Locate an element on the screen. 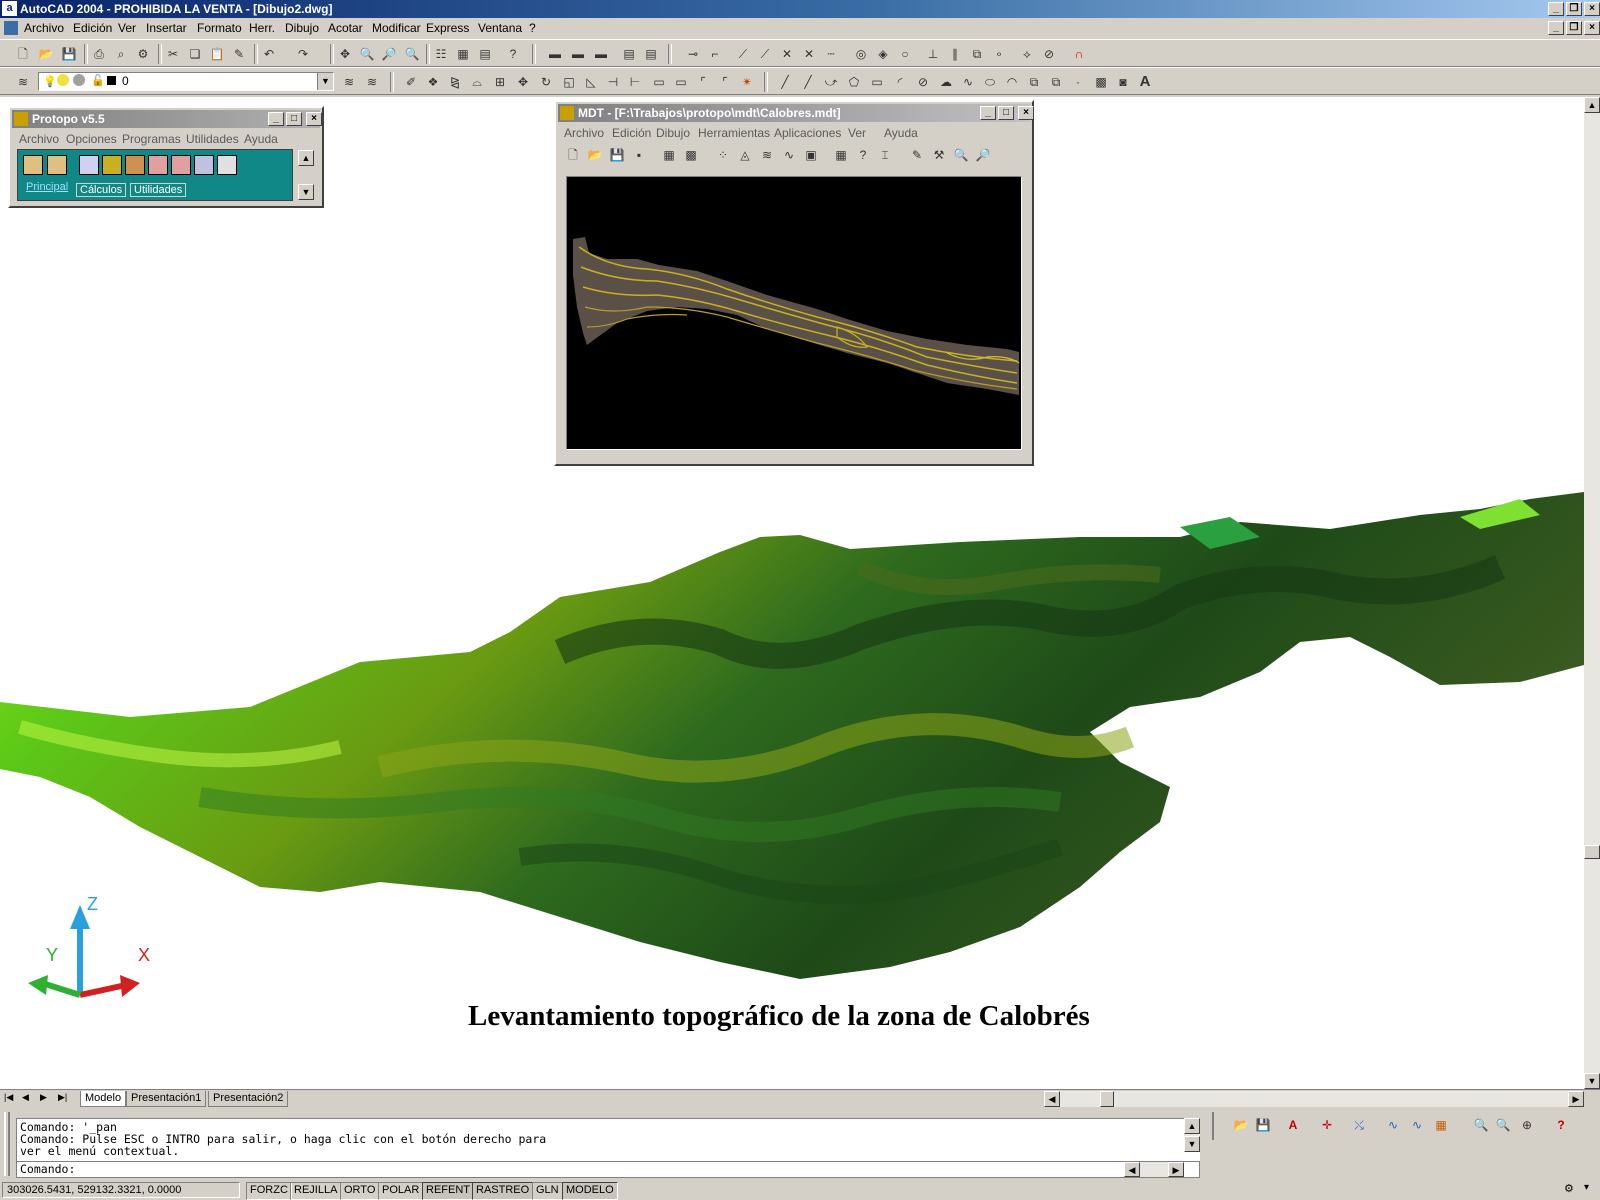  mdt-menu-archivo: Archivo is located at coordinates (584, 133).